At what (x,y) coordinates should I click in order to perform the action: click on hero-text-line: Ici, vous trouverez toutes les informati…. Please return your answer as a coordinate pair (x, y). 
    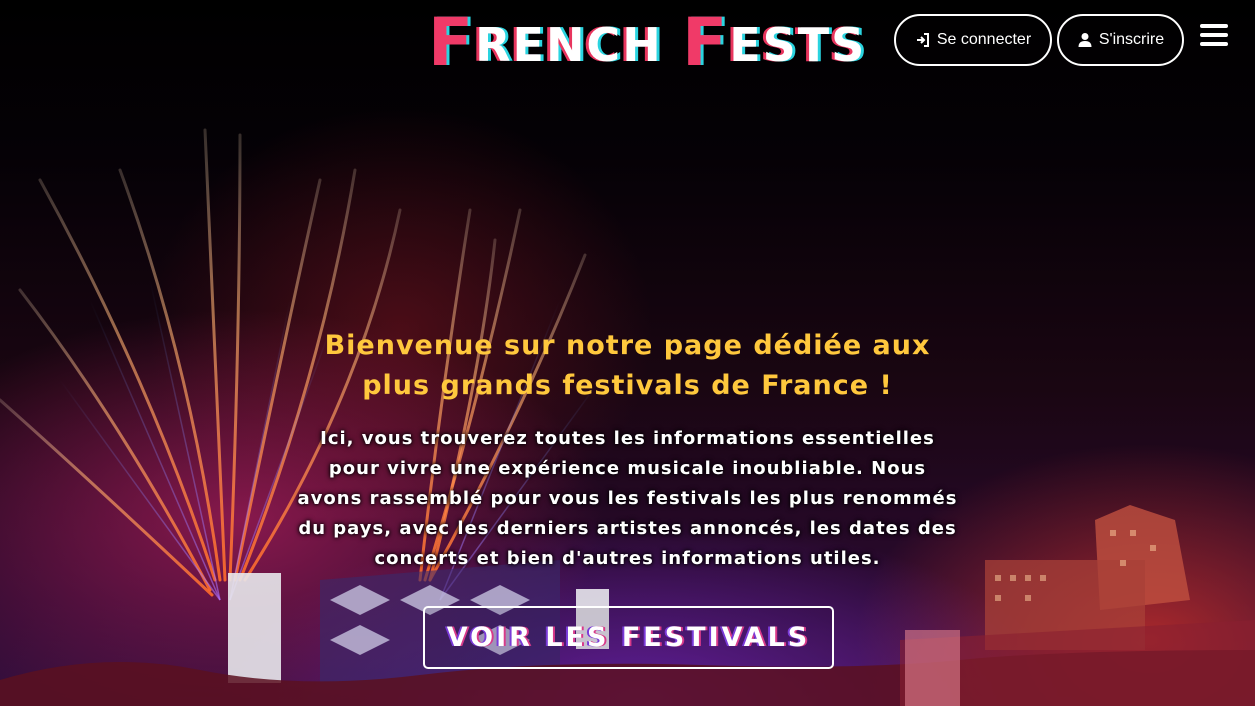
    Looking at the image, I should click on (627, 438).